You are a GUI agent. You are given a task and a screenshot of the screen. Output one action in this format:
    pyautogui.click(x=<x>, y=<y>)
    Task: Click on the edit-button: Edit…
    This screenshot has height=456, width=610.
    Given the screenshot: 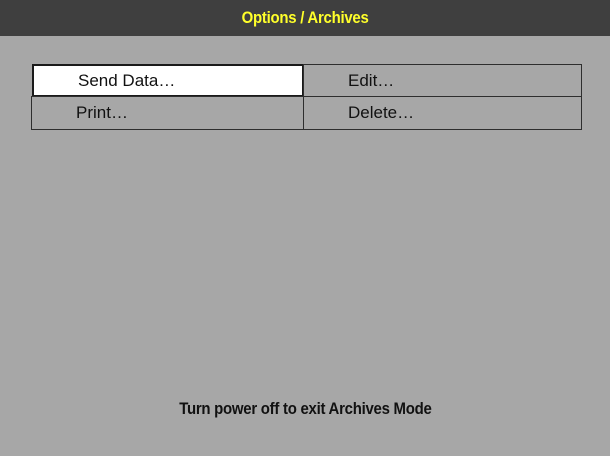 What is the action you would take?
    pyautogui.click(x=442, y=80)
    